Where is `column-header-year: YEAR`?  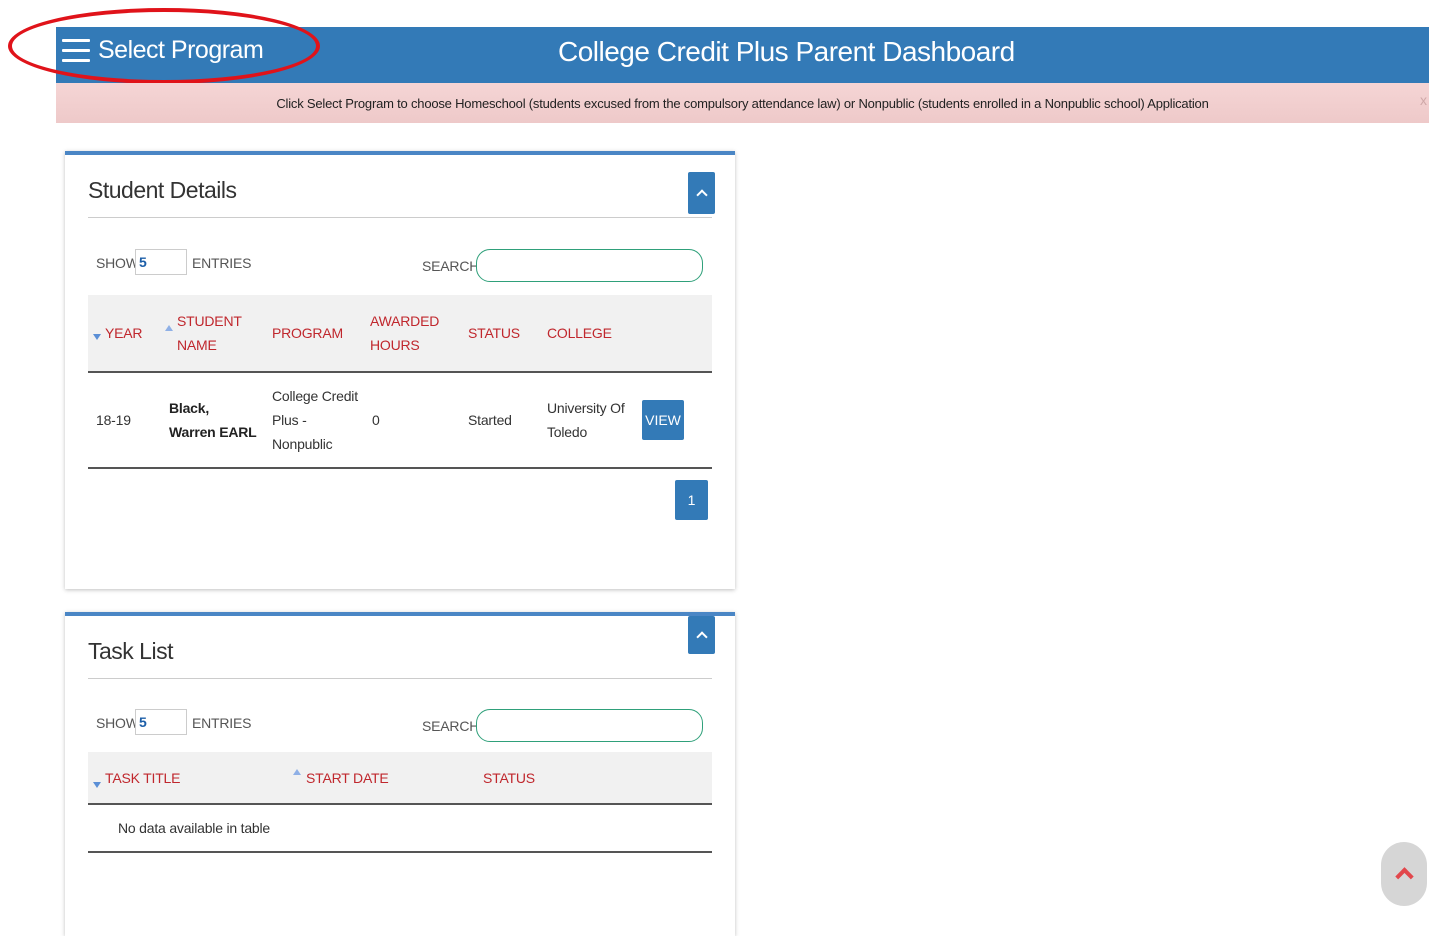 column-header-year: YEAR is located at coordinates (124, 333).